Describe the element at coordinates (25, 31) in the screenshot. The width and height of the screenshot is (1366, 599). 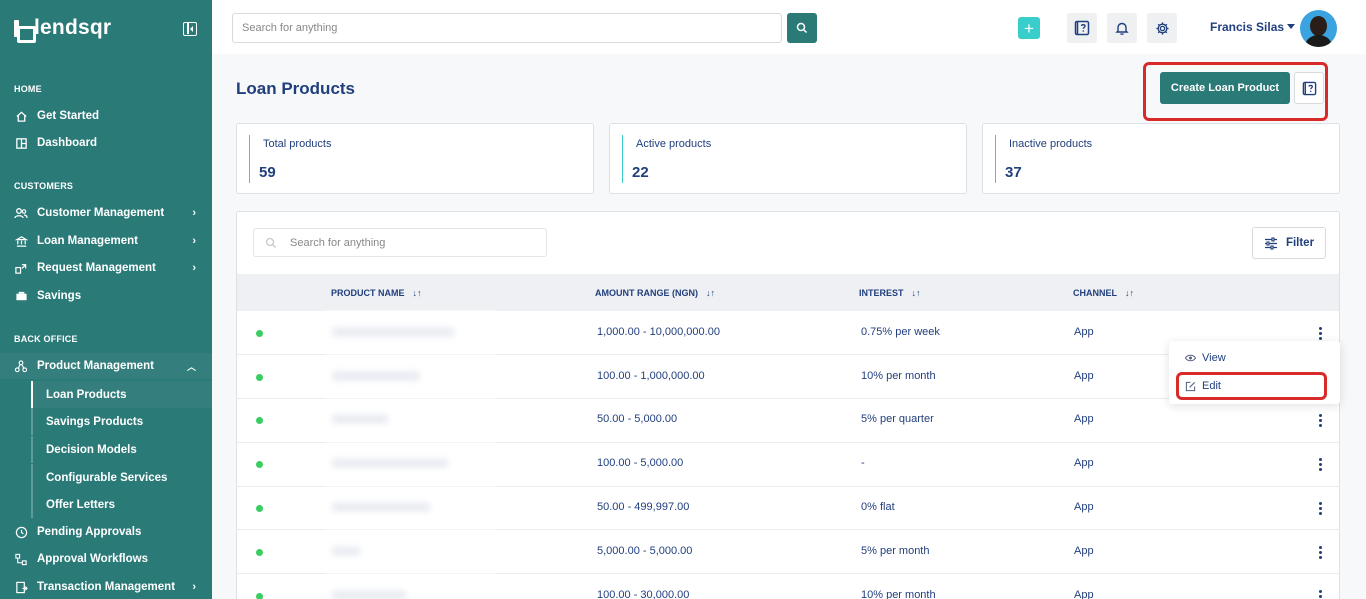
I see `lendsqr-logo-icon` at that location.